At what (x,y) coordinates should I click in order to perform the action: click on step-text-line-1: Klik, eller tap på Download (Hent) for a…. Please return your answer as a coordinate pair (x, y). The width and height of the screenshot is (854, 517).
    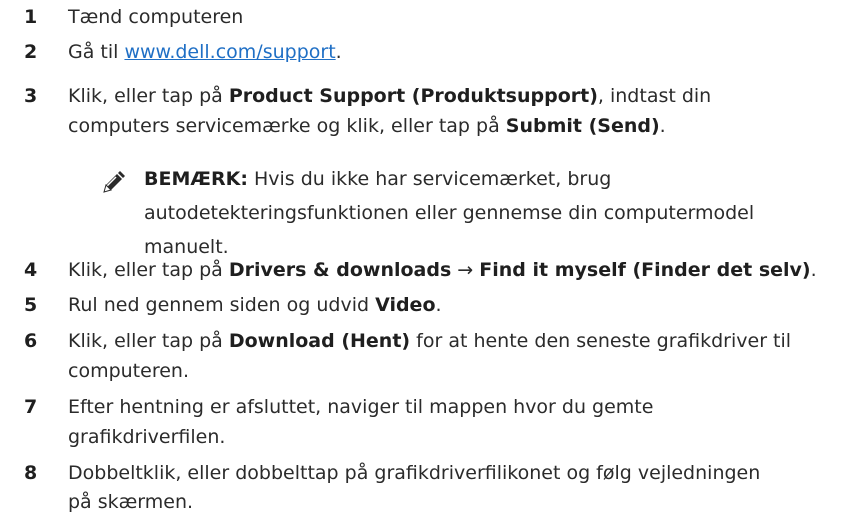
    Looking at the image, I should click on (448, 341).